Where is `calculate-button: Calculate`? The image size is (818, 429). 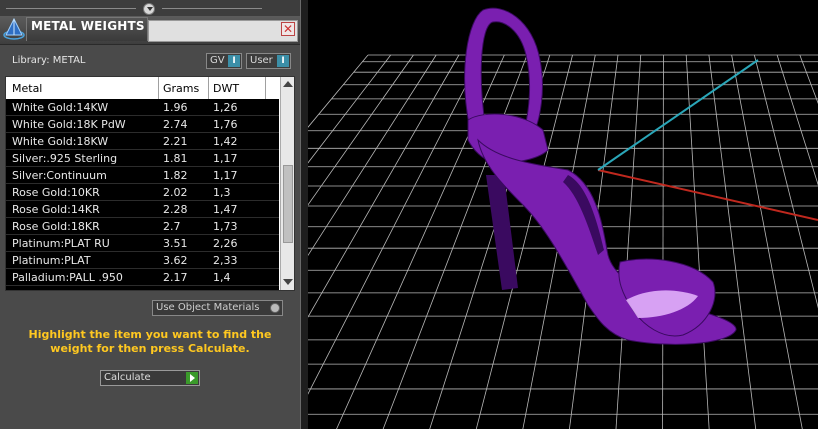
calculate-button: Calculate is located at coordinates (150, 378).